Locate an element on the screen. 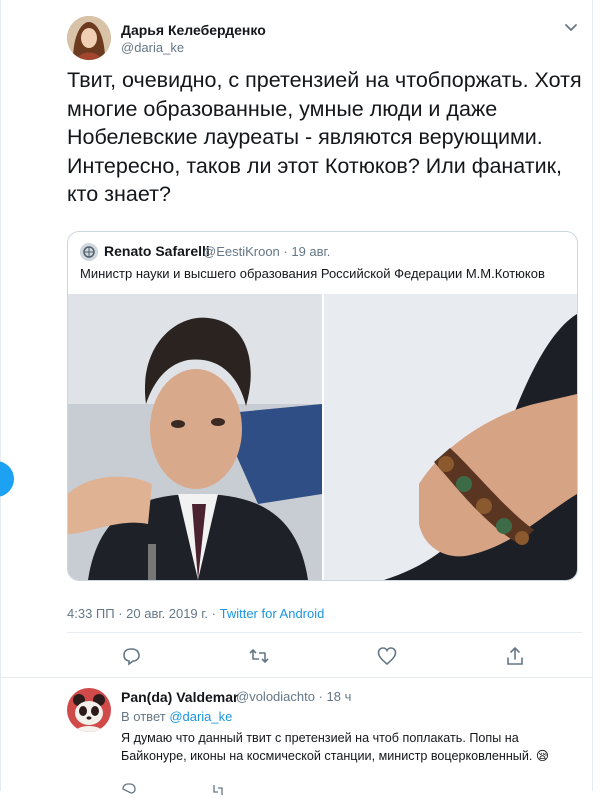 The width and height of the screenshot is (607, 798). reply-to-line: В ответ @daria_ke is located at coordinates (176, 716).